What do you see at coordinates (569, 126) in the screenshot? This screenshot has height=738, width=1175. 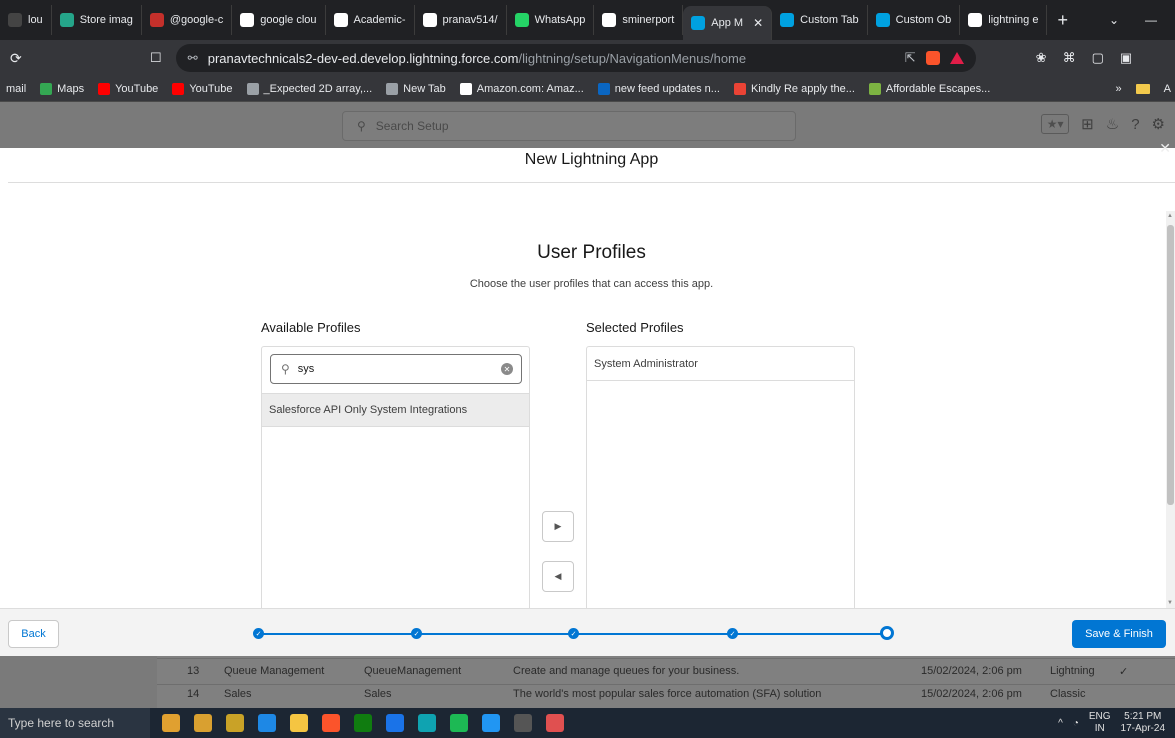 I see `setup-search: ⚲ Search Setup` at bounding box center [569, 126].